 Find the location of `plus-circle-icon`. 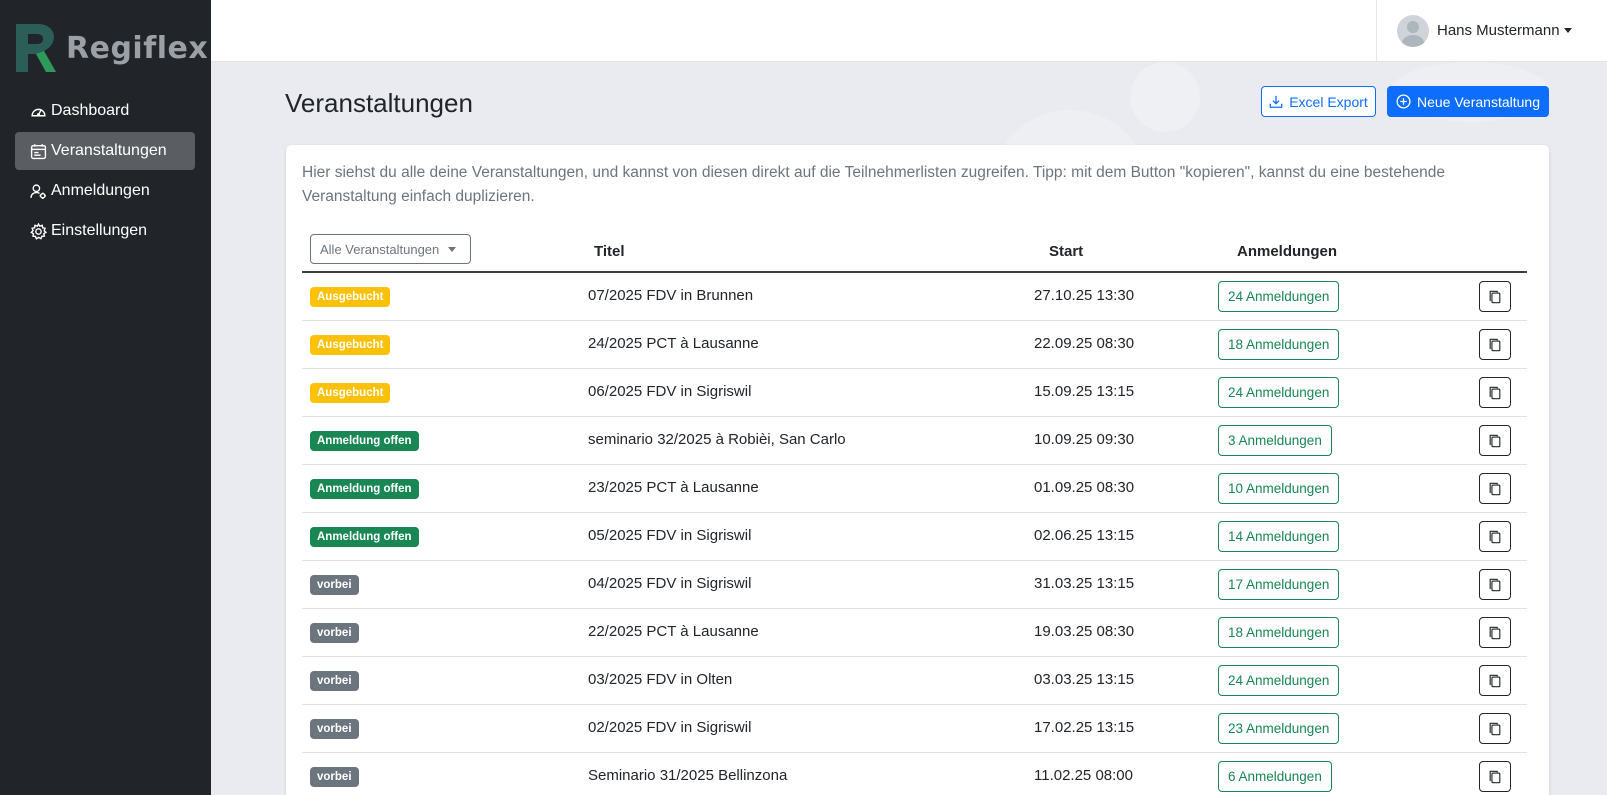

plus-circle-icon is located at coordinates (1403, 101).